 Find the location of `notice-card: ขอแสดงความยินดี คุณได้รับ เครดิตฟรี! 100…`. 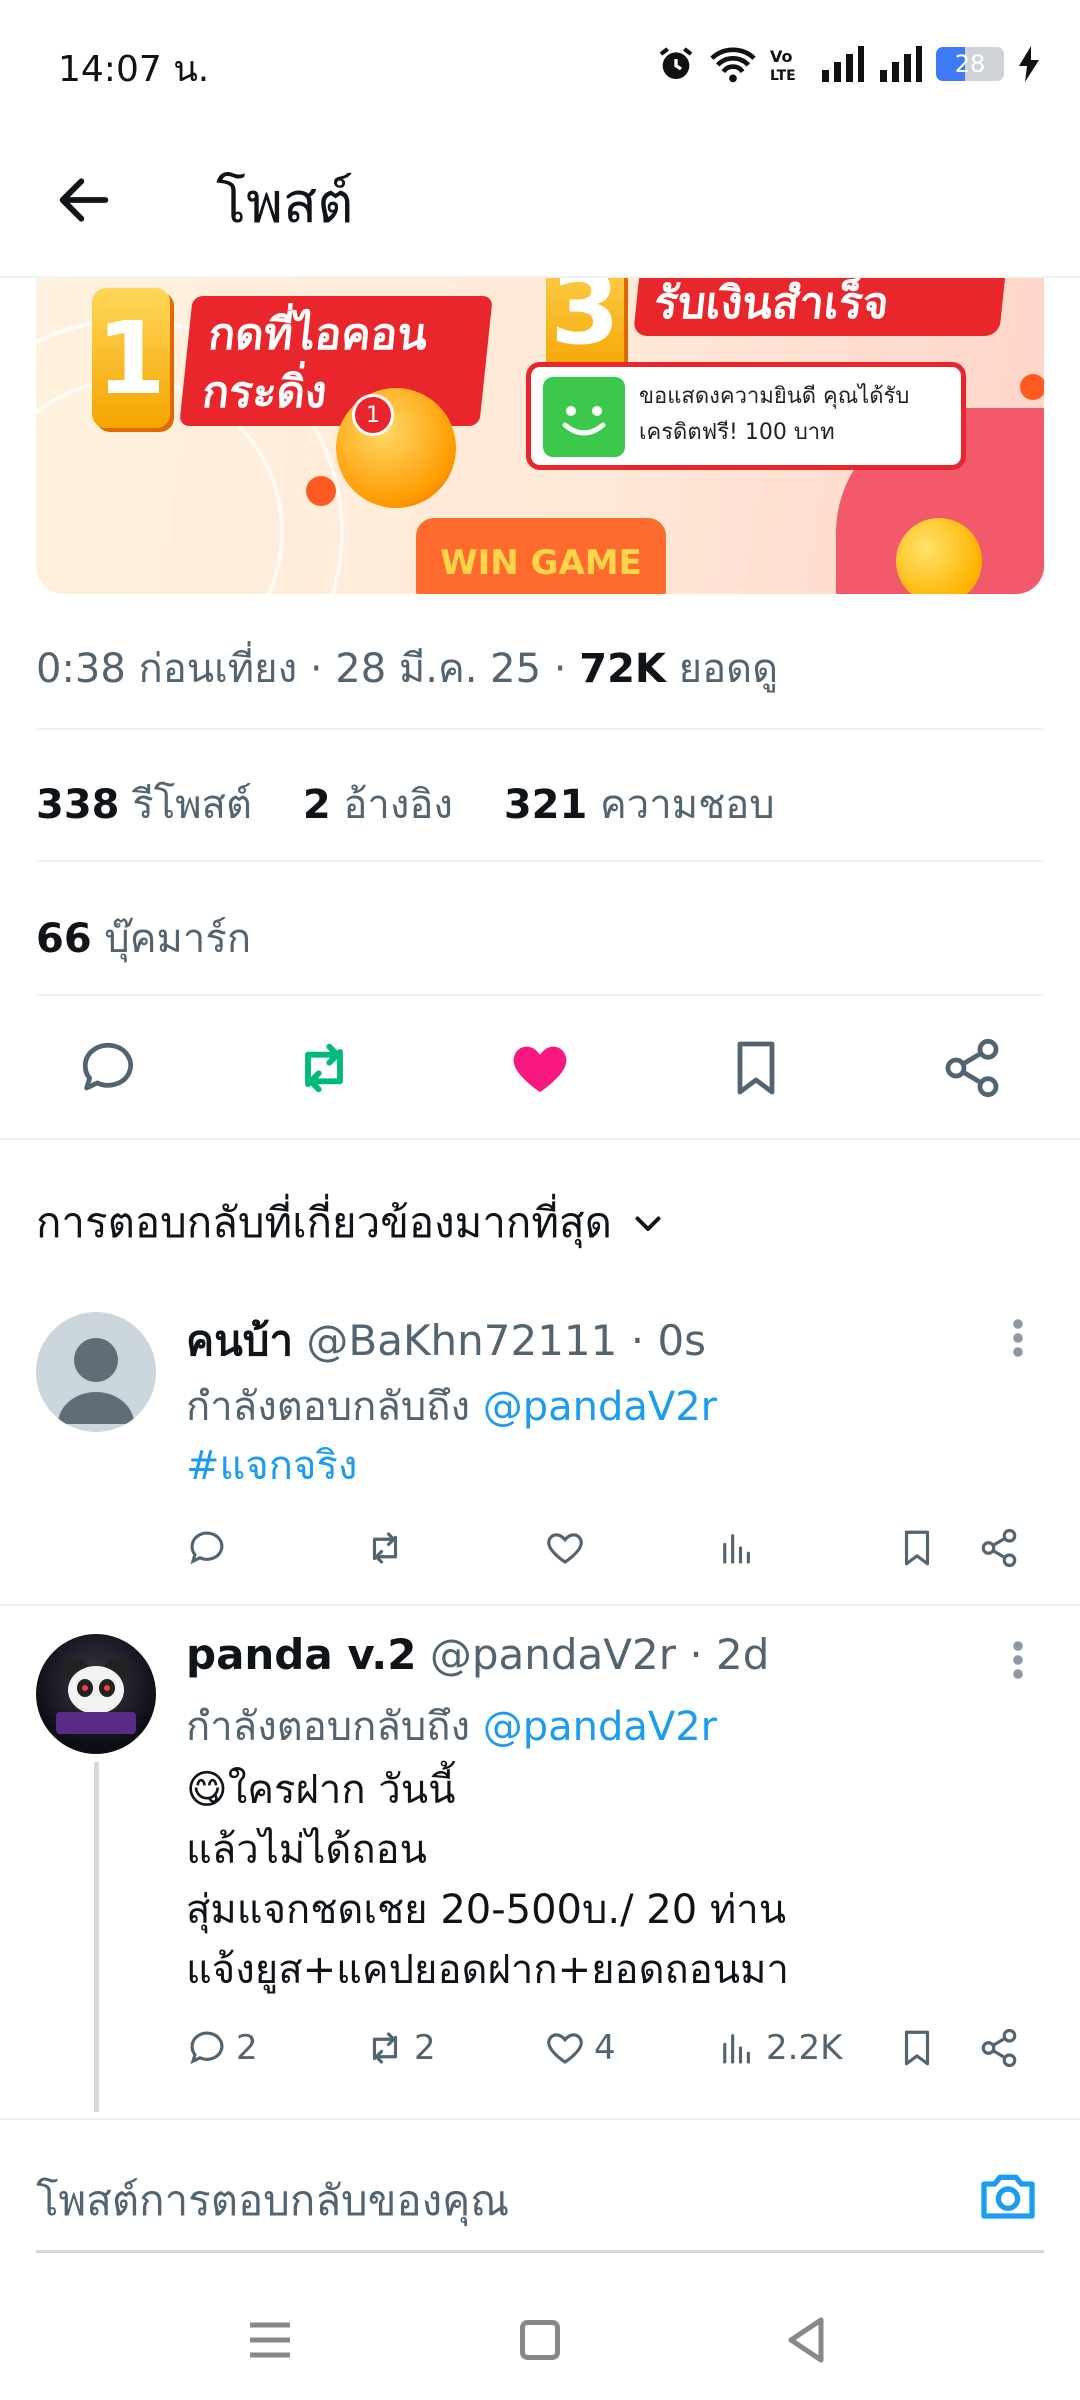

notice-card: ขอแสดงความยินดี คุณได้รับ เครดิตฟรี! 100… is located at coordinates (746, 416).